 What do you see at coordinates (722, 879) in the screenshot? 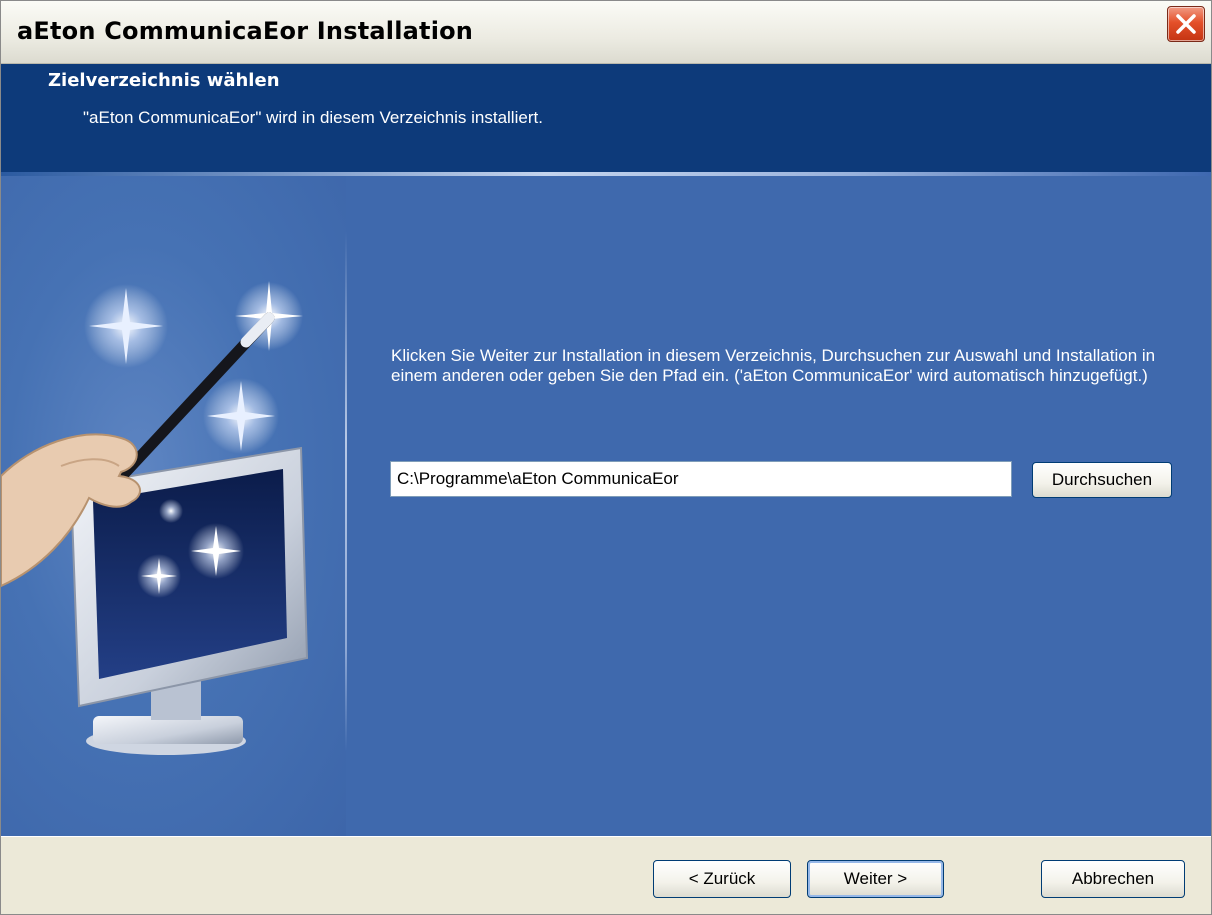
I see `back-button: < Zurück` at bounding box center [722, 879].